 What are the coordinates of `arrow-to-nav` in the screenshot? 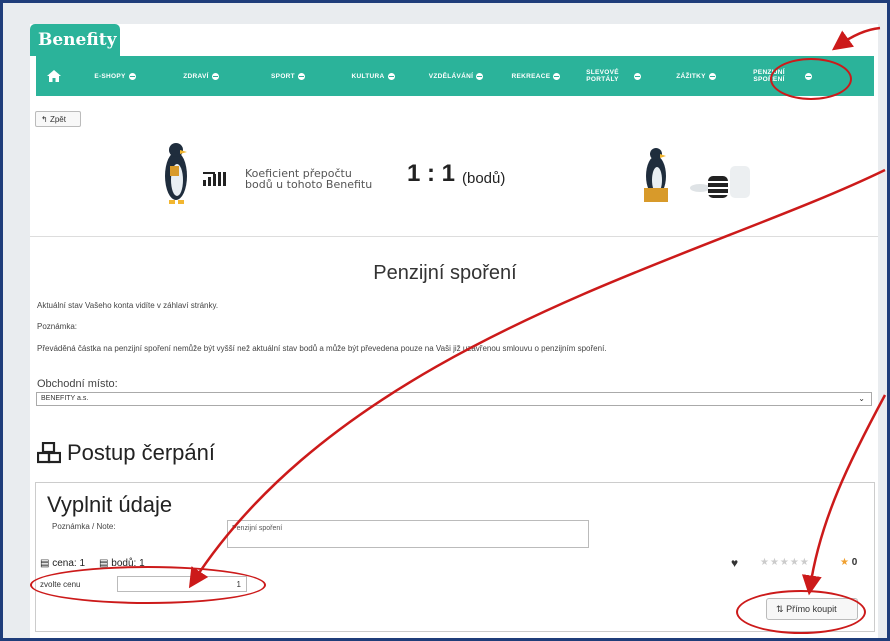 It's located at (856, 38).